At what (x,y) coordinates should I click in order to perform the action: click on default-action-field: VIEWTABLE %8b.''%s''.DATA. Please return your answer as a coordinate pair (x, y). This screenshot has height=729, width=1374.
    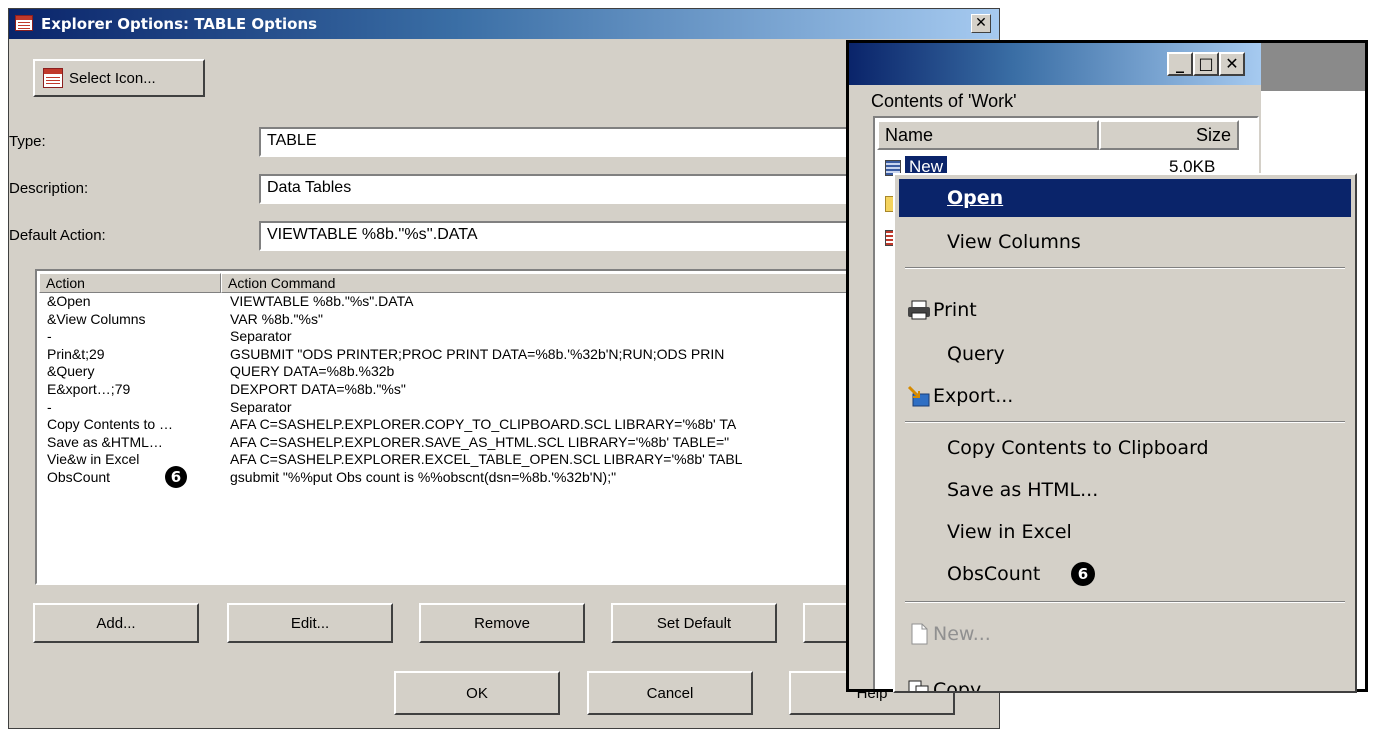
    Looking at the image, I should click on (559, 236).